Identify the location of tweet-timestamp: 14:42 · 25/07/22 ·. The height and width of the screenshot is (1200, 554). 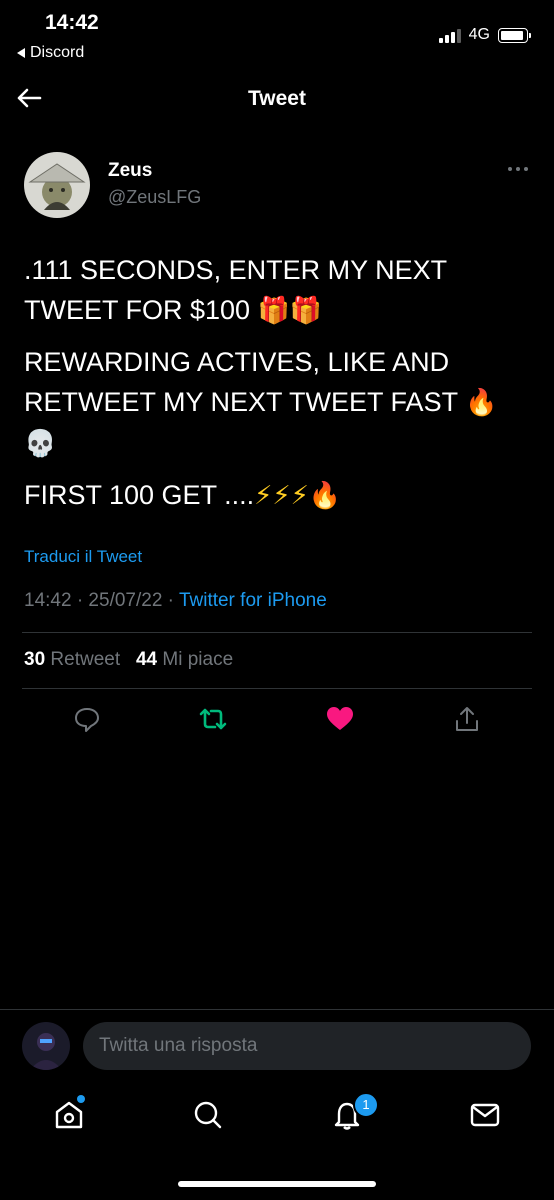
(101, 600).